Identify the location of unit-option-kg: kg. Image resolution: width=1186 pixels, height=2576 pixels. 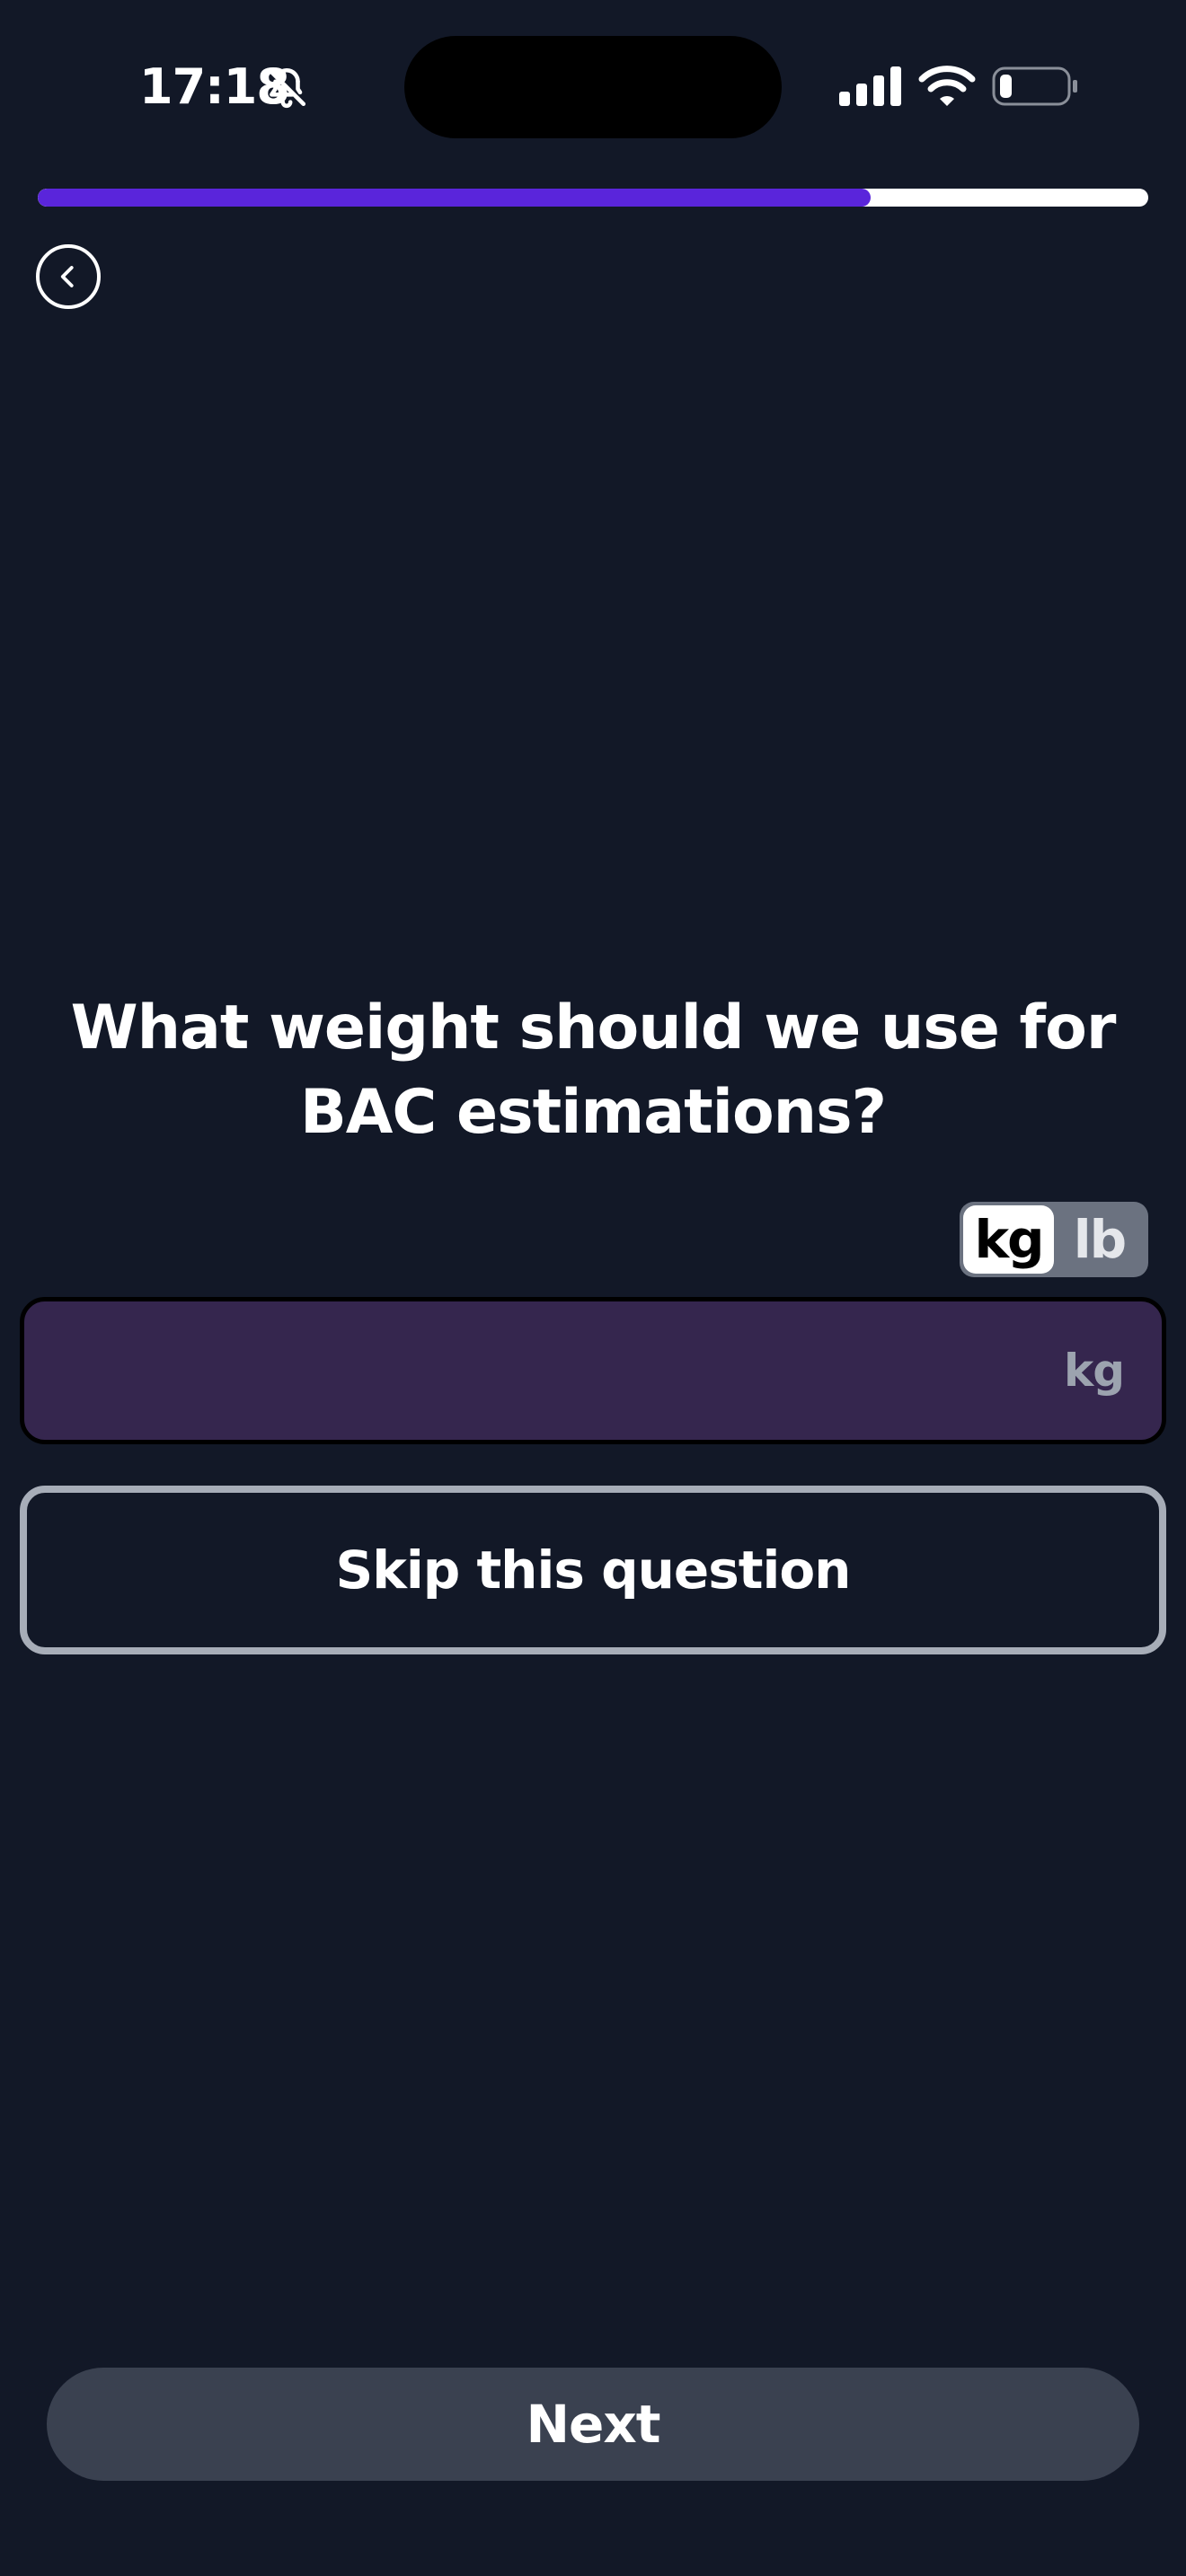
(1008, 1239).